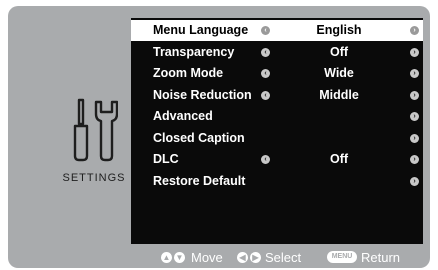  What do you see at coordinates (255, 257) in the screenshot?
I see `right-icon: ▶` at bounding box center [255, 257].